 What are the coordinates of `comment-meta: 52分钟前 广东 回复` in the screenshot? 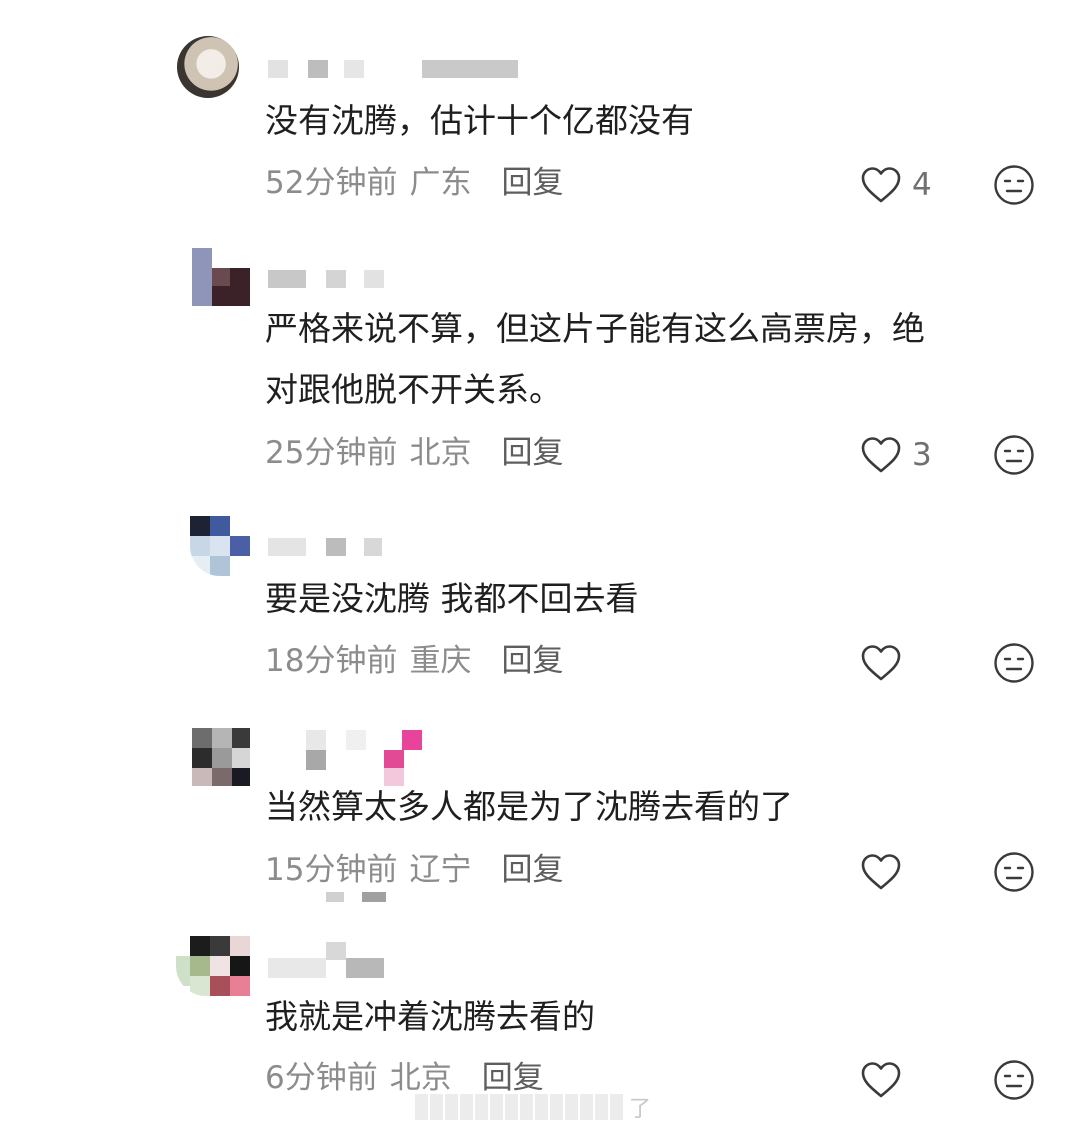 It's located at (414, 183).